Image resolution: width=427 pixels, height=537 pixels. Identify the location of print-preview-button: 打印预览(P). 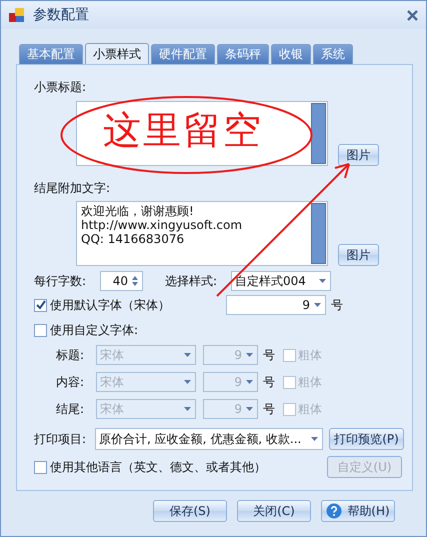
(366, 439).